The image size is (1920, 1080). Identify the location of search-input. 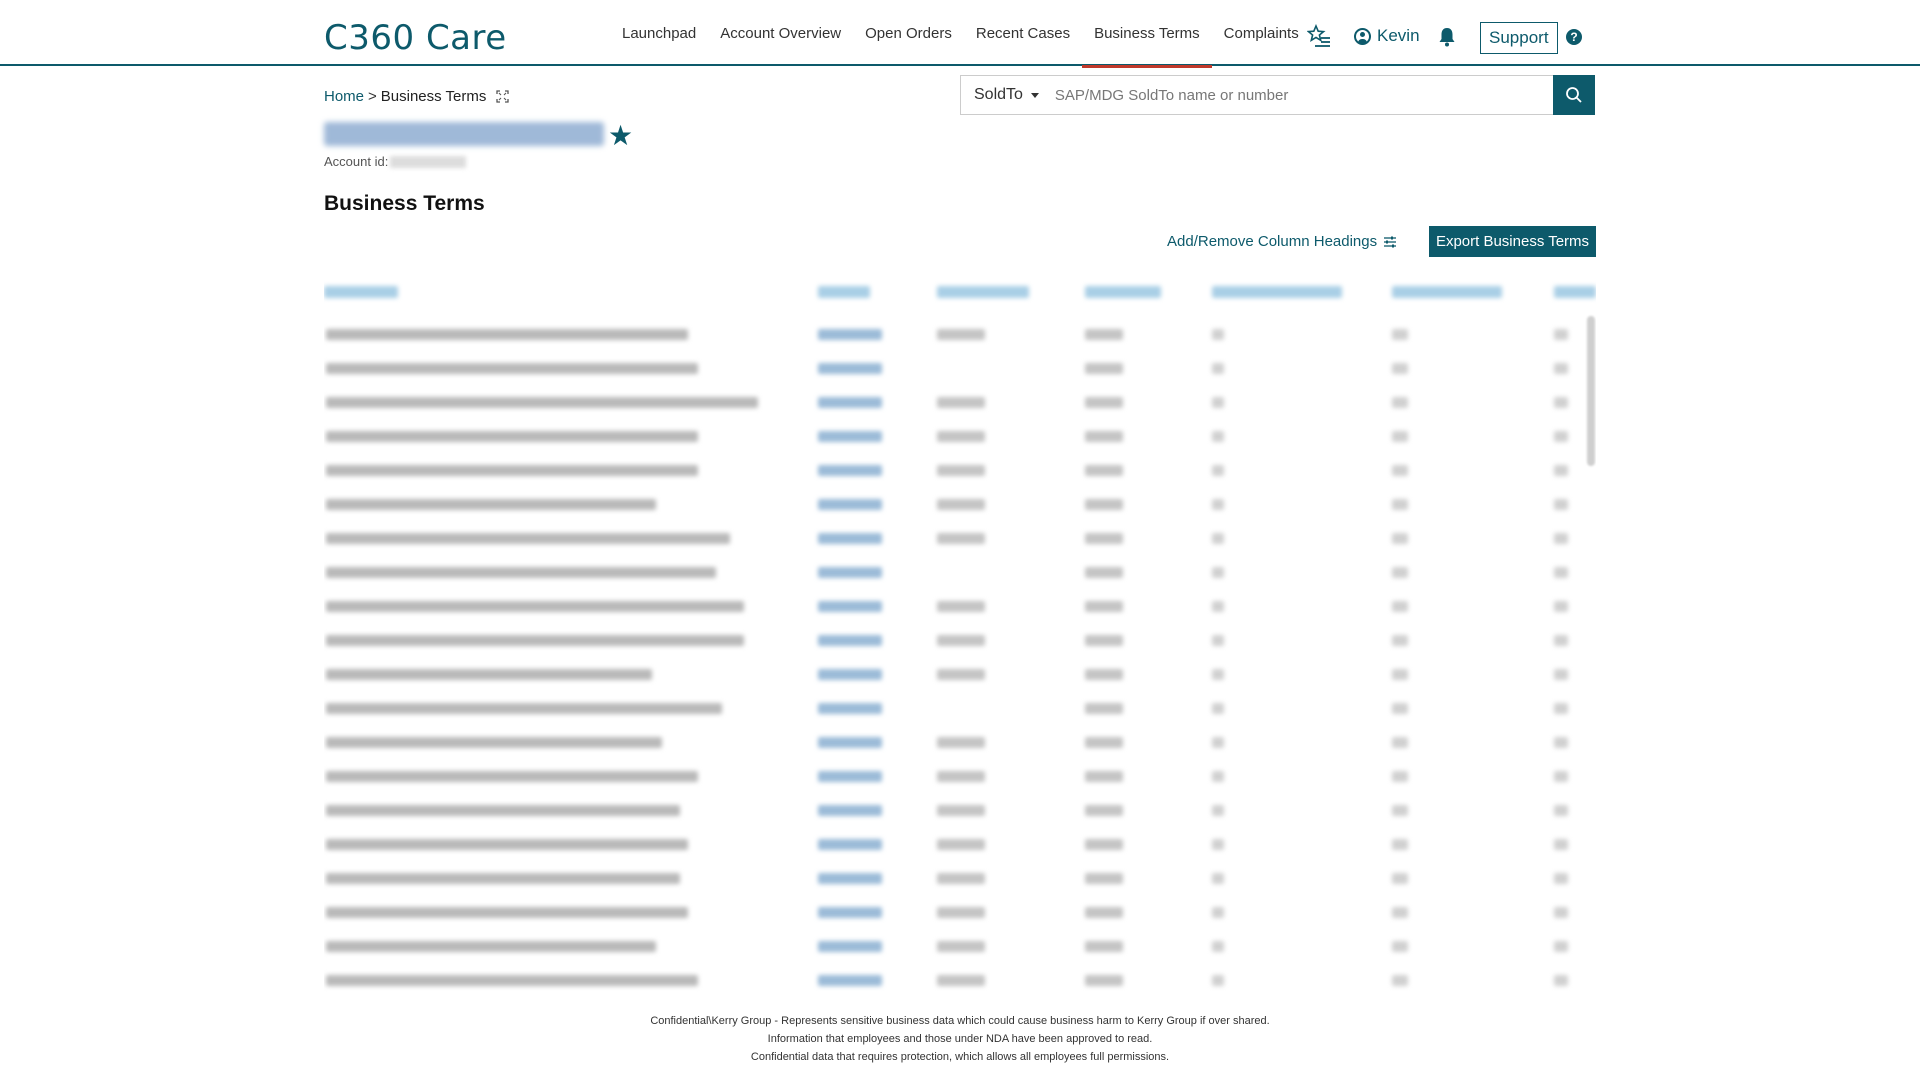
(1300, 95).